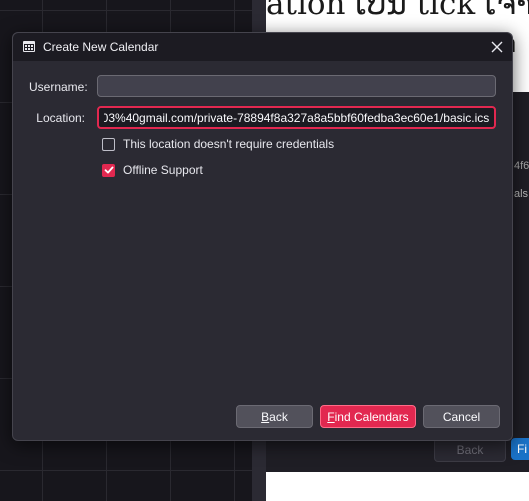  What do you see at coordinates (262, 47) in the screenshot?
I see `dialog-titlebar: Create New Calendar` at bounding box center [262, 47].